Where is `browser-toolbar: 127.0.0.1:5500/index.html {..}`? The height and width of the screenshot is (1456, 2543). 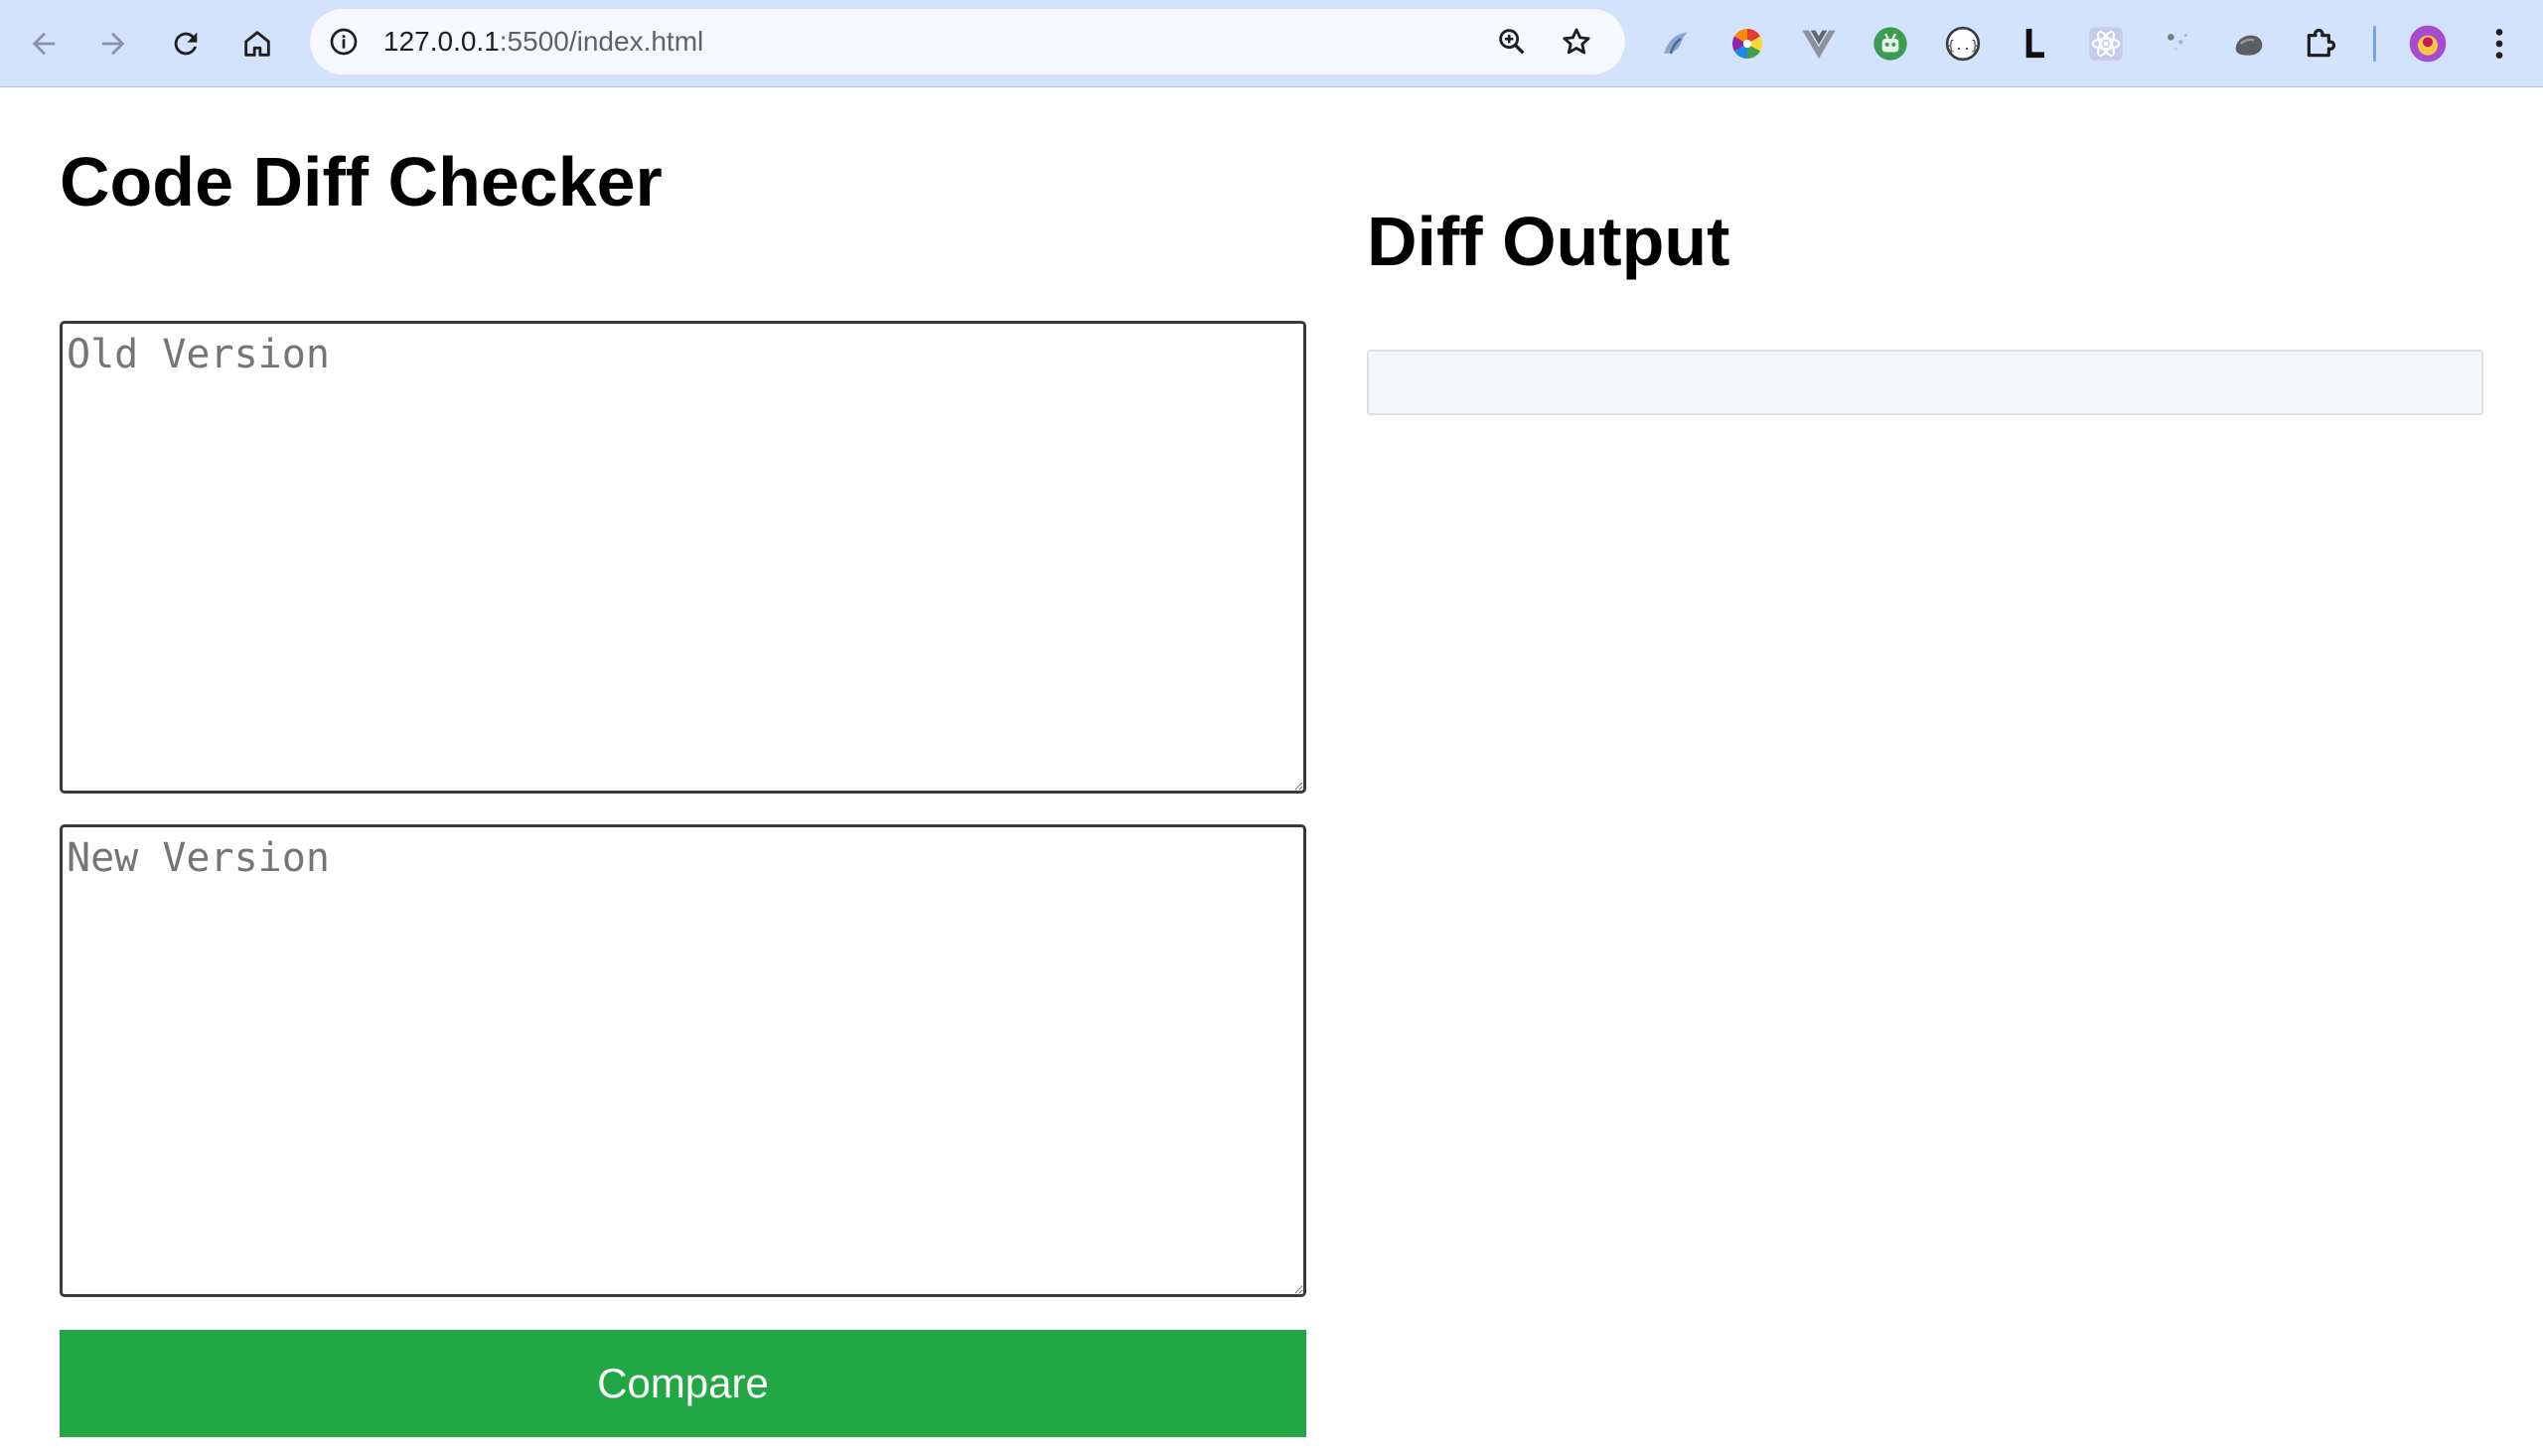 browser-toolbar: 127.0.0.1:5500/index.html {..} is located at coordinates (1271, 43).